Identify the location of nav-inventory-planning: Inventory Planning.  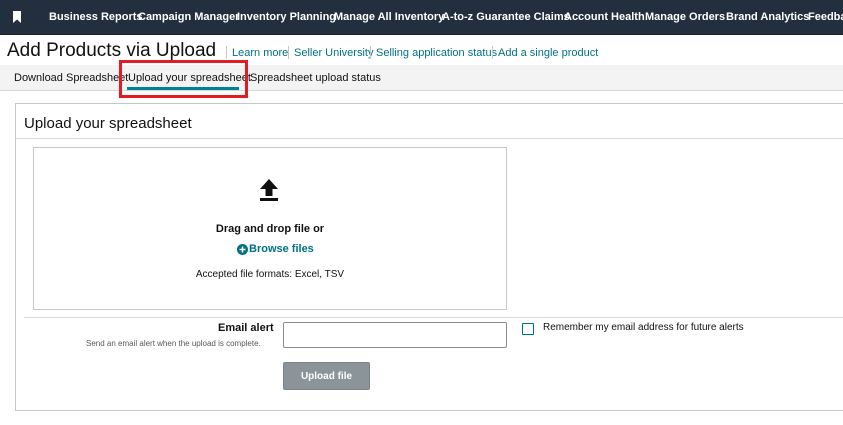
(286, 17).